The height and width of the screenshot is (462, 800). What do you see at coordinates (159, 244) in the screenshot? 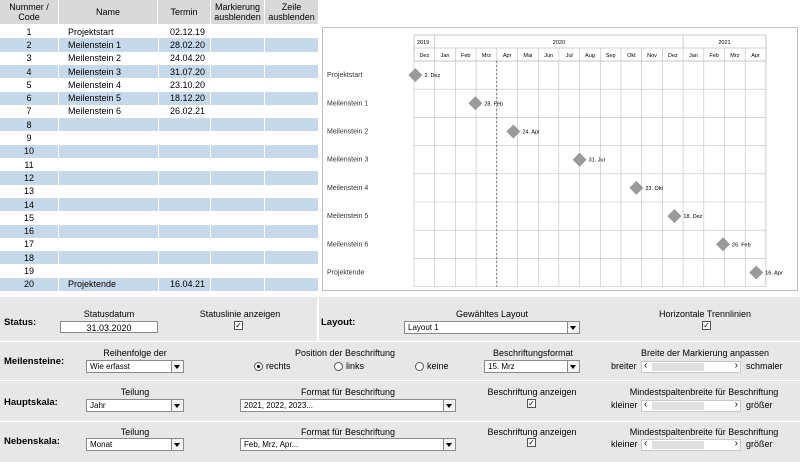
I see `table-row: 17` at bounding box center [159, 244].